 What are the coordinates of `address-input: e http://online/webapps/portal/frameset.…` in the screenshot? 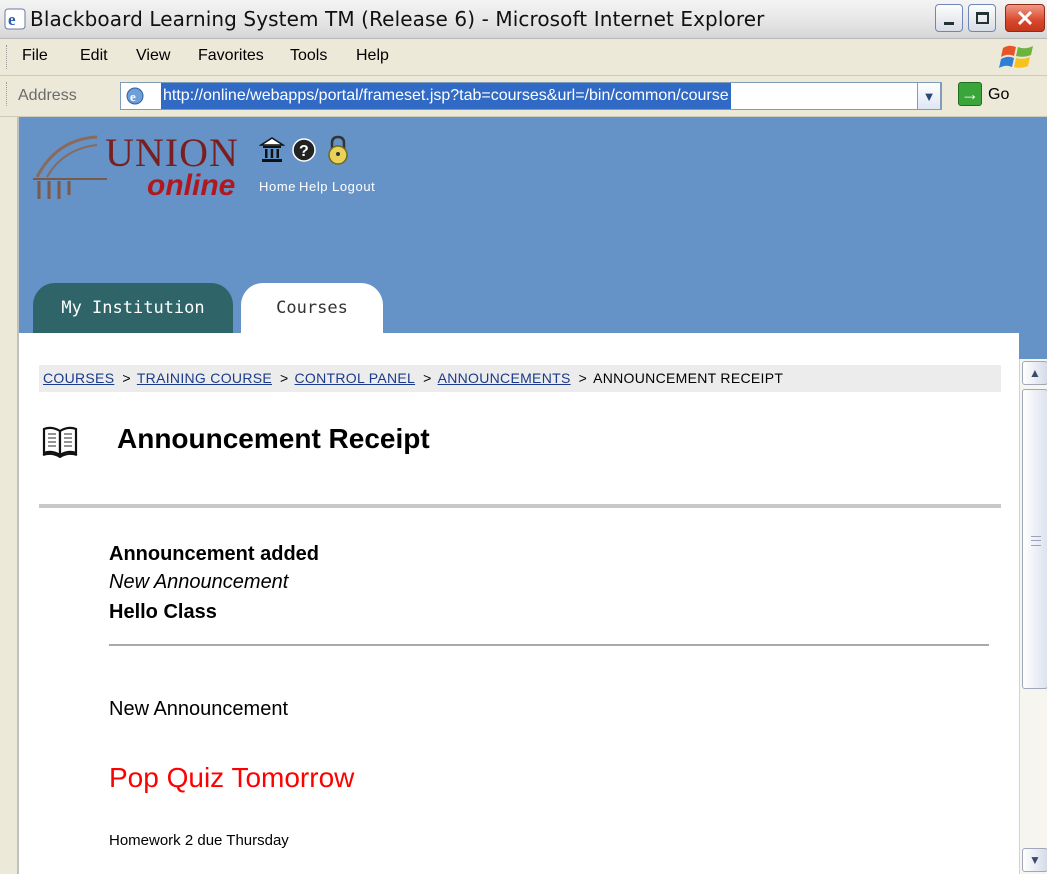 It's located at (531, 96).